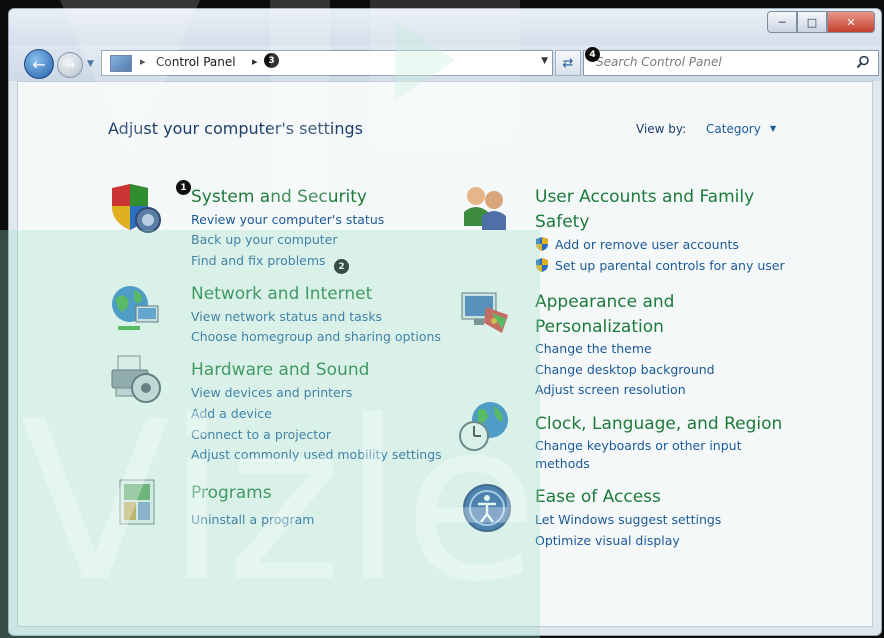 This screenshot has width=884, height=638. What do you see at coordinates (135, 208) in the screenshot?
I see `system-security-icon` at bounding box center [135, 208].